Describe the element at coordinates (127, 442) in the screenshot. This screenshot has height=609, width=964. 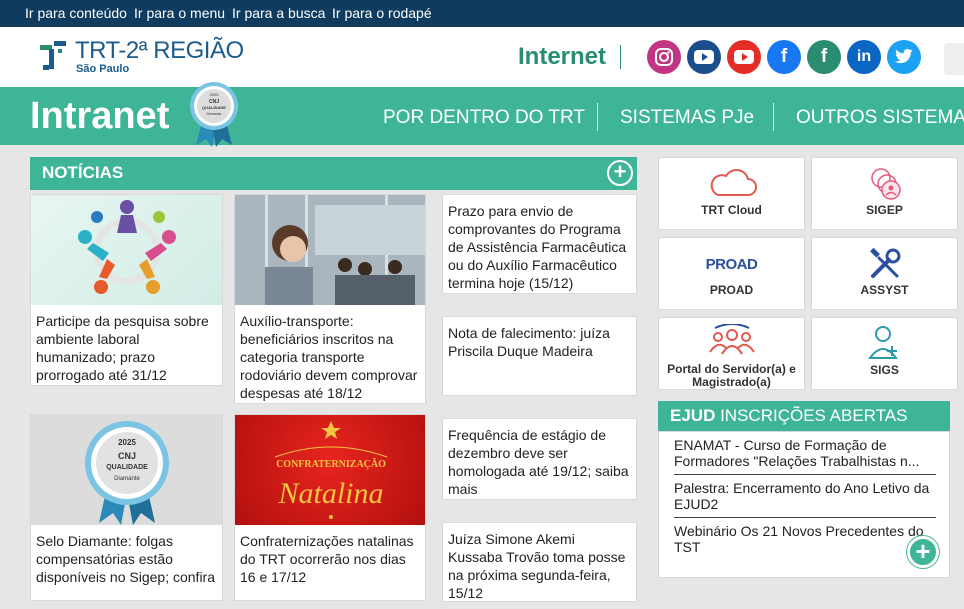
I see `svg-text: 2025` at that location.